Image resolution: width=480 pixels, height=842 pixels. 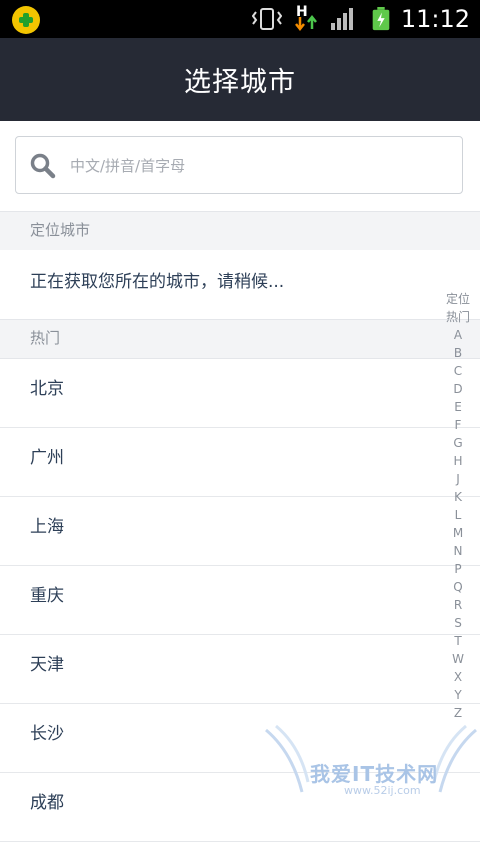 I want to click on index-item-b: B, so click(x=458, y=353).